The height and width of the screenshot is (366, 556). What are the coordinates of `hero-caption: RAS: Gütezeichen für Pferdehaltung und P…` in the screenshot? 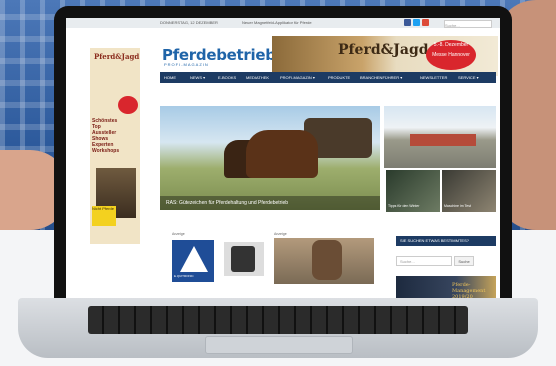 It's located at (270, 203).